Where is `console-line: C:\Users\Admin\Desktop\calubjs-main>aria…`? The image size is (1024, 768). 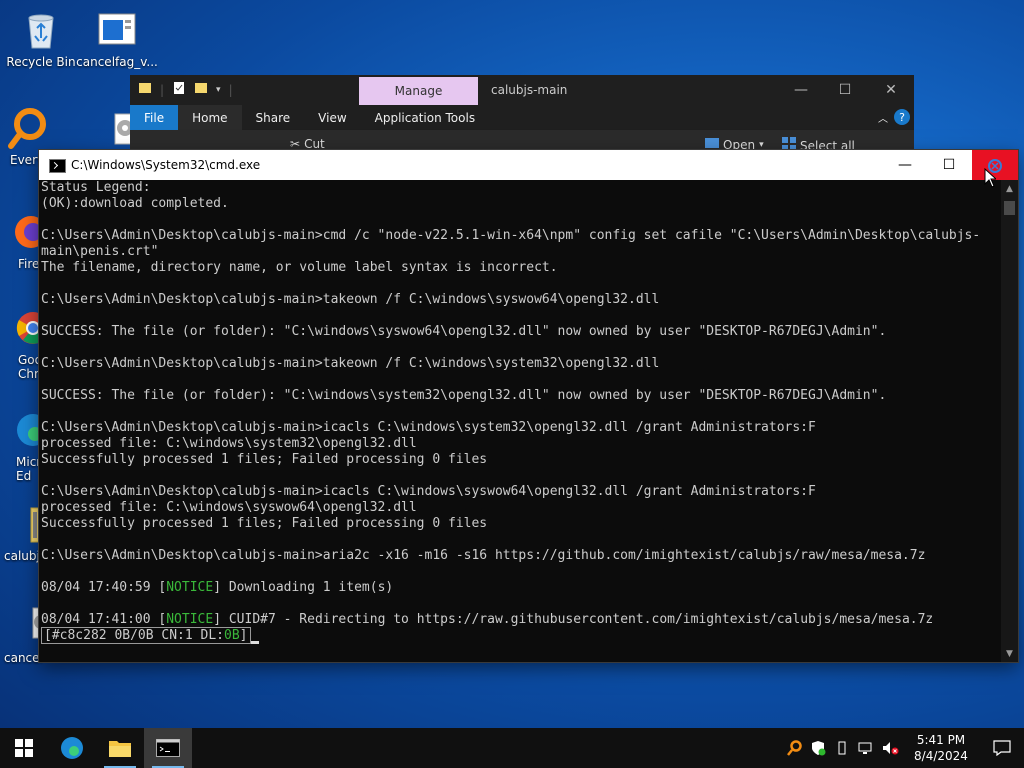
console-line: C:\Users\Admin\Desktop\calubjs-main>aria… is located at coordinates (483, 555).